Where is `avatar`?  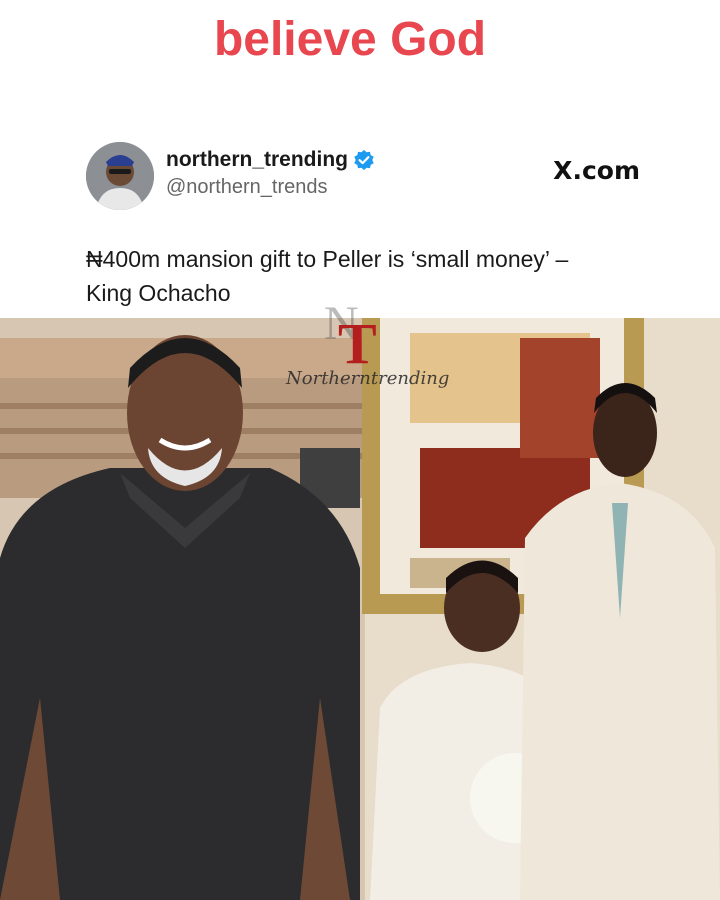 avatar is located at coordinates (120, 176).